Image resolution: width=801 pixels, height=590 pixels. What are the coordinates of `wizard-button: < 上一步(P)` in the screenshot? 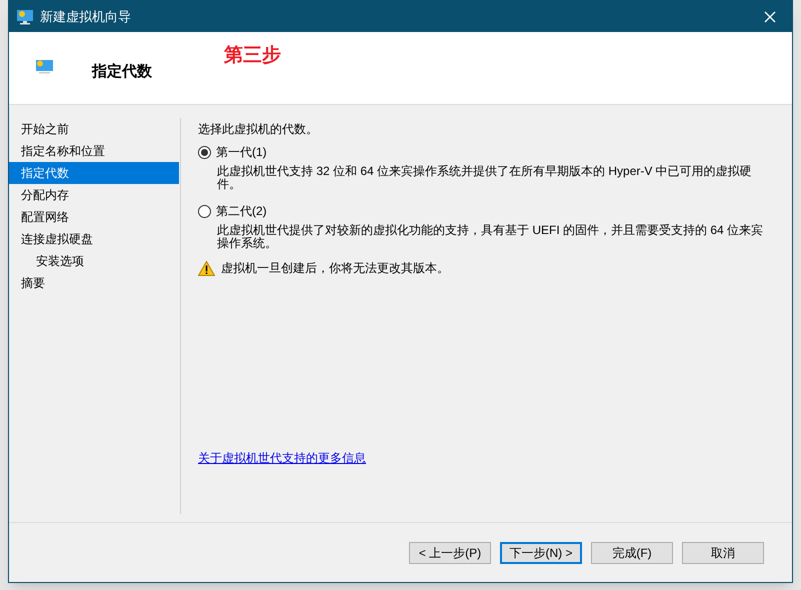 It's located at (450, 553).